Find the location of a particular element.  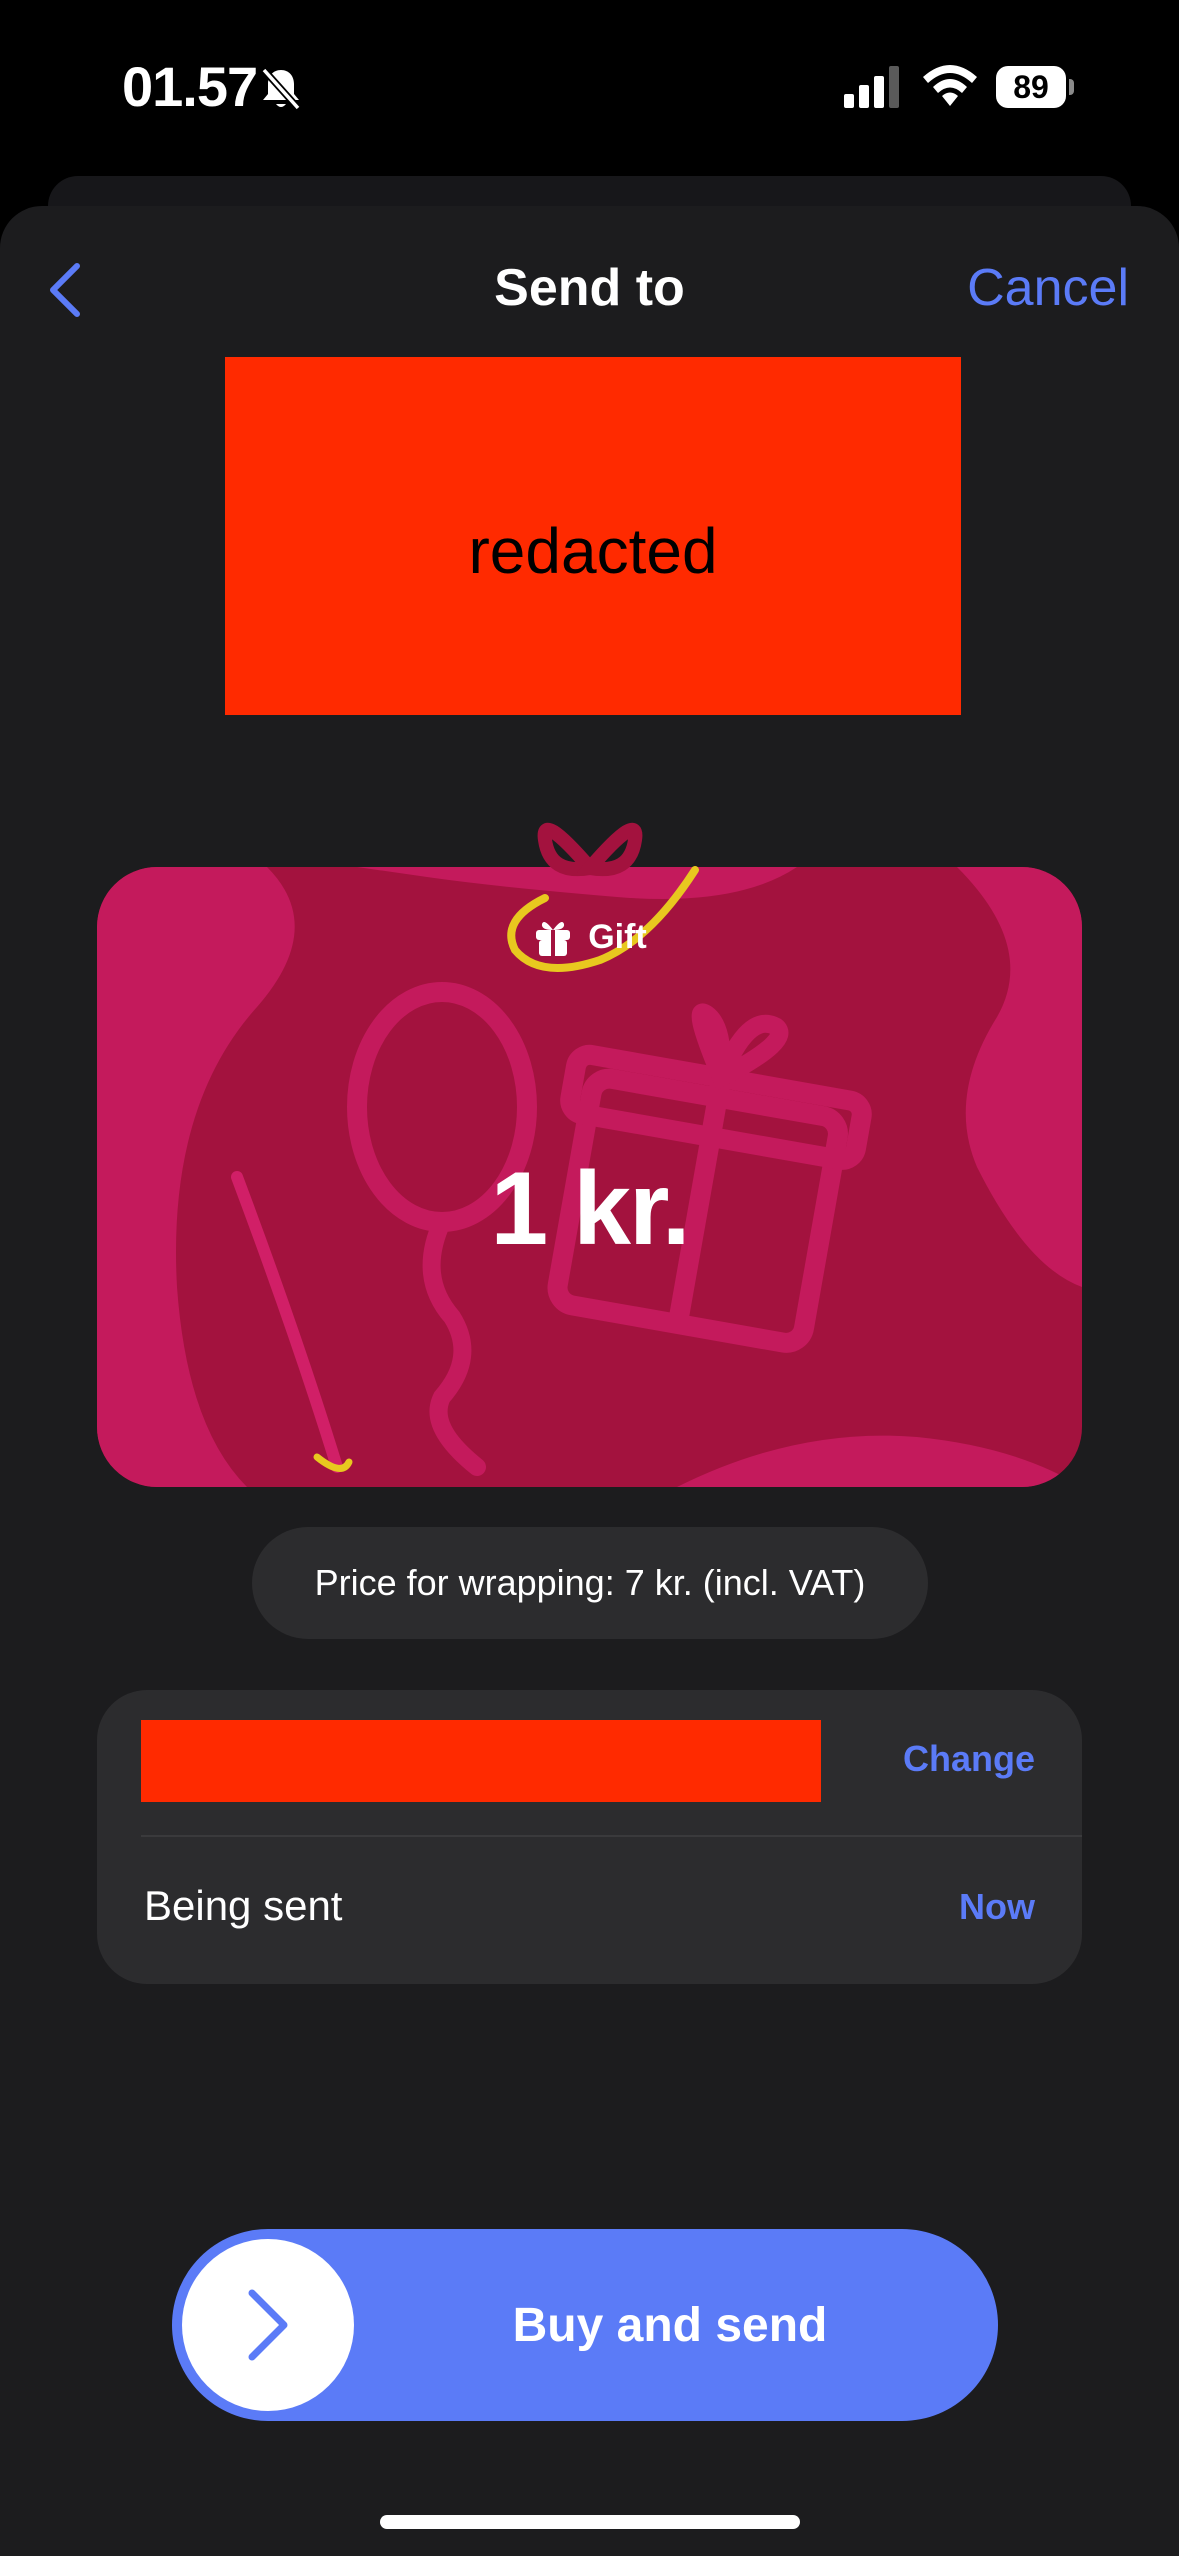

gift-icon is located at coordinates (553, 939).